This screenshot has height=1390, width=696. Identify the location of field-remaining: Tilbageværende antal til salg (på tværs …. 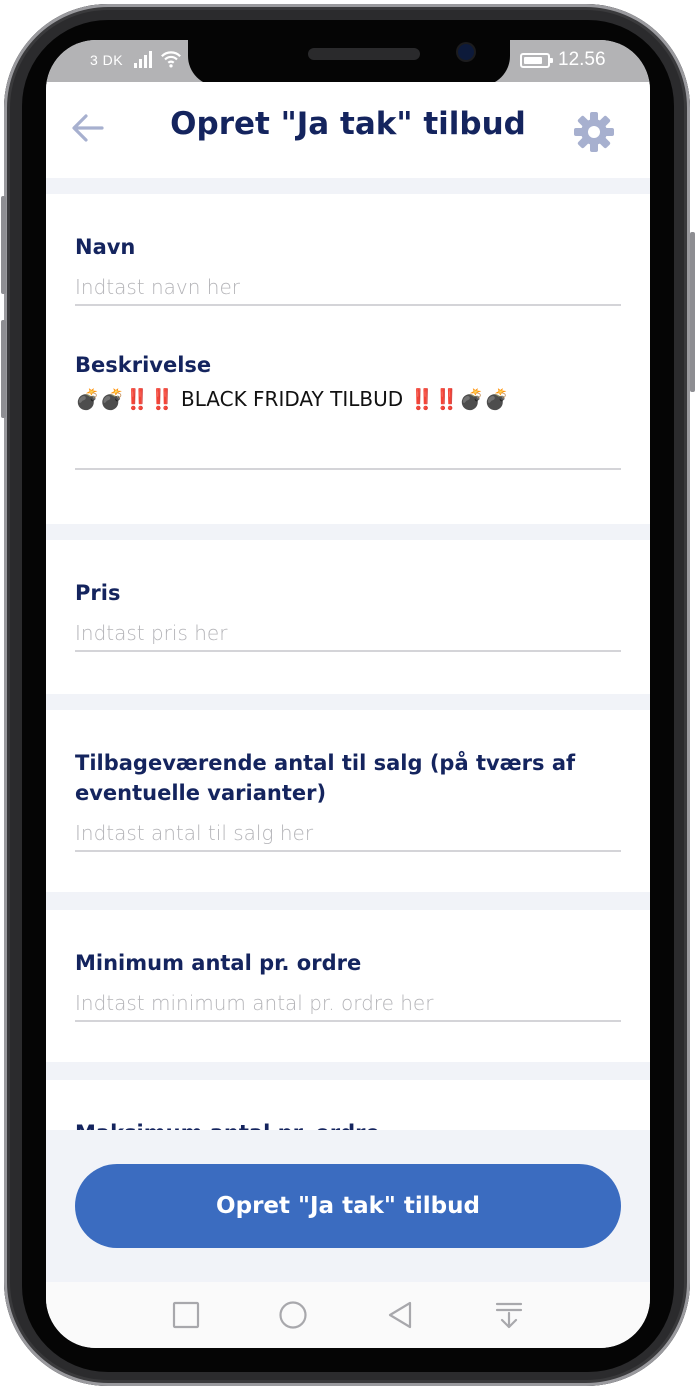
(348, 800).